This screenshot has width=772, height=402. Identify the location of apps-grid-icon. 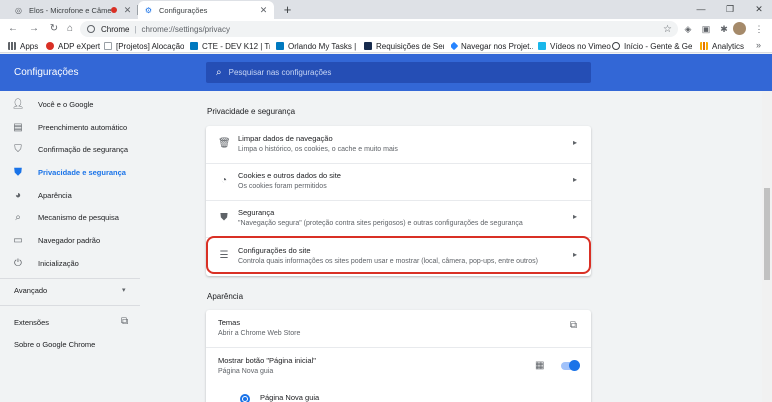
(12, 46).